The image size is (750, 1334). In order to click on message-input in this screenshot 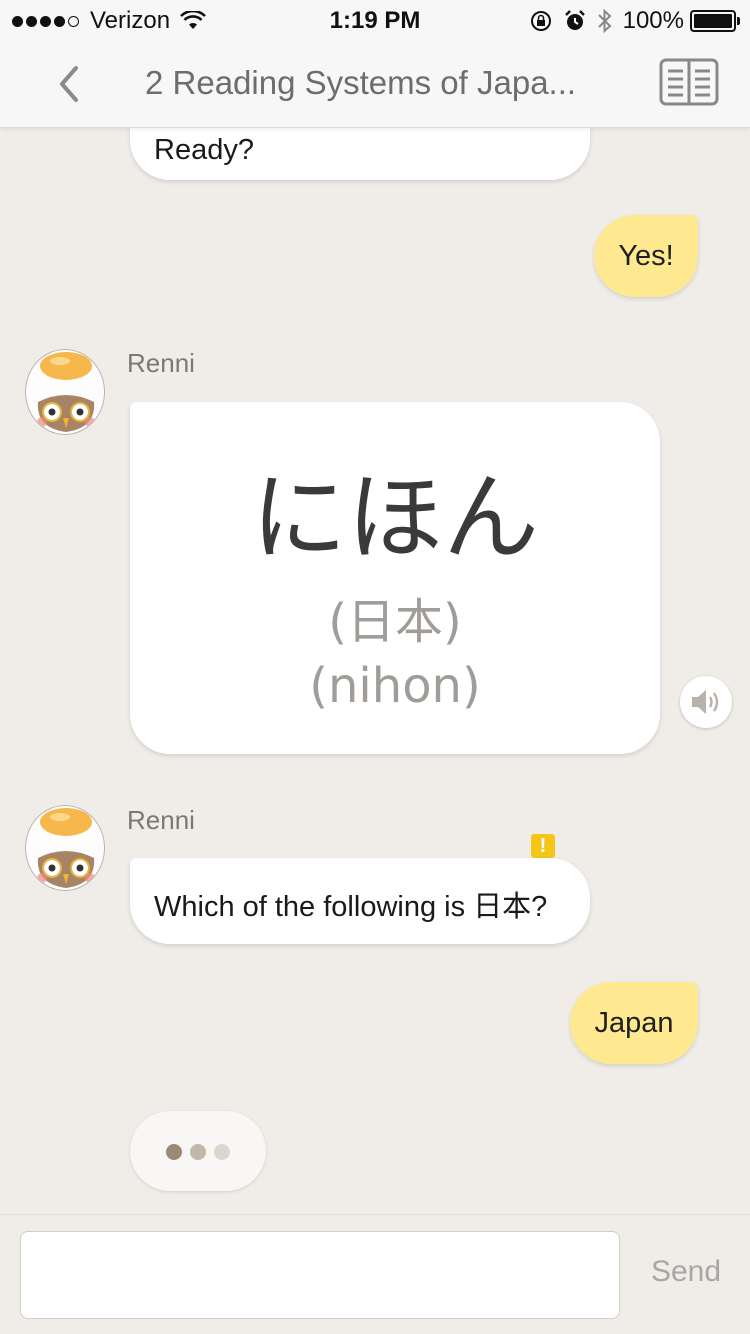, I will do `click(320, 1275)`.